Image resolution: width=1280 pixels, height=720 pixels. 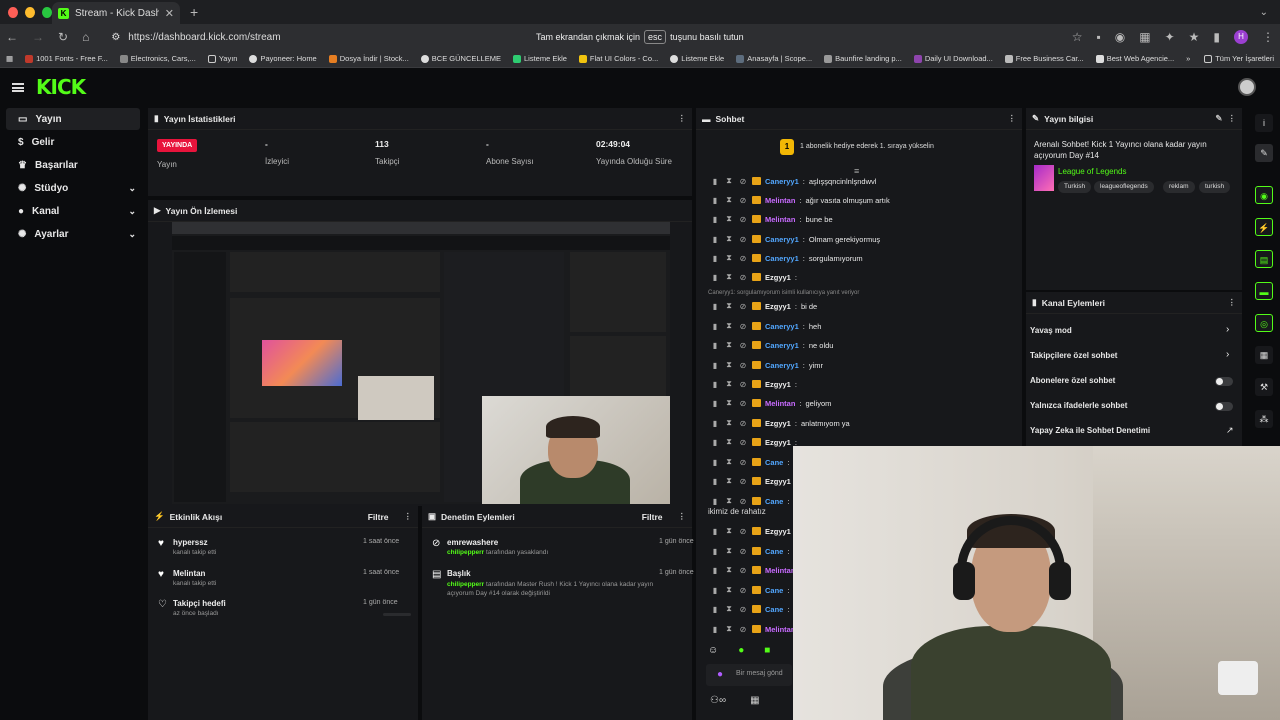 What do you see at coordinates (1264, 123) in the screenshot?
I see `info-icon: i` at bounding box center [1264, 123].